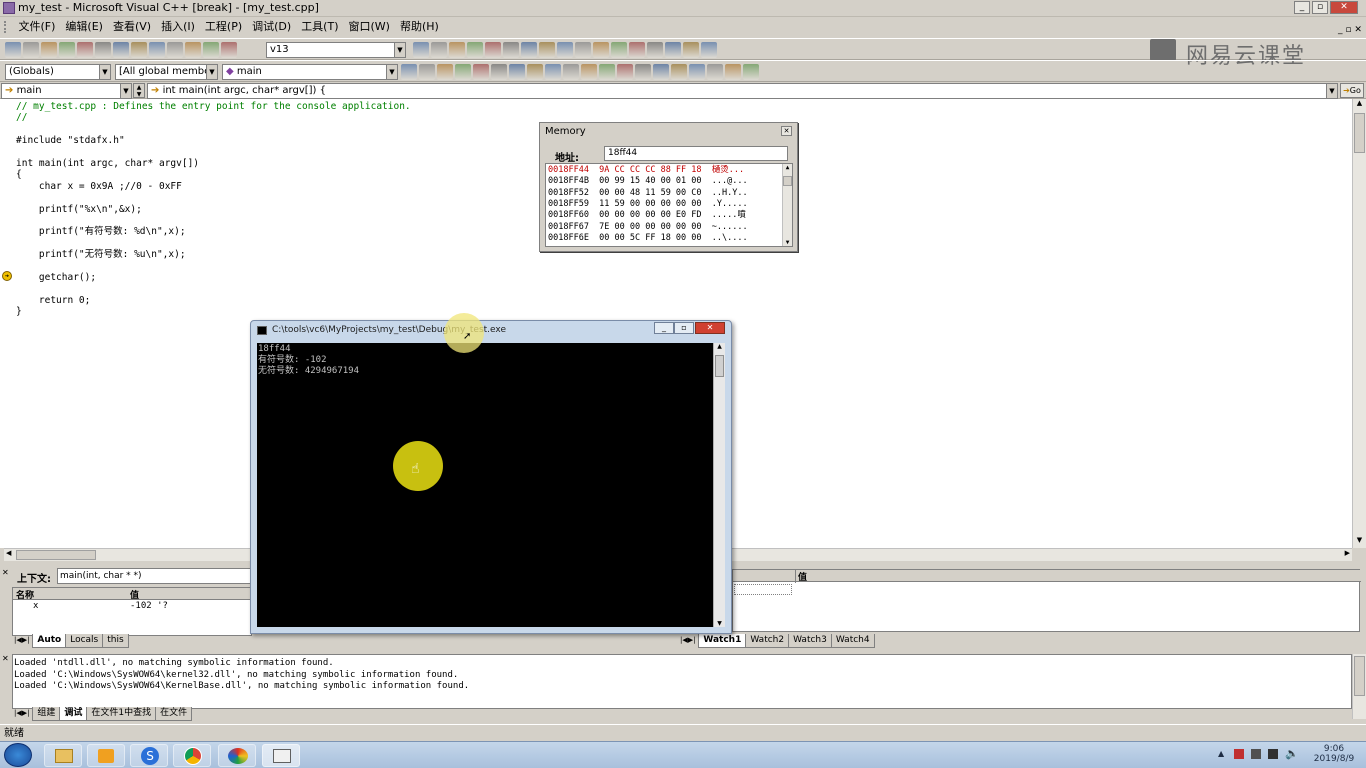 Image resolution: width=1366 pixels, height=768 pixels. What do you see at coordinates (1292, 753) in the screenshot?
I see `volume-icon: 🔈` at bounding box center [1292, 753].